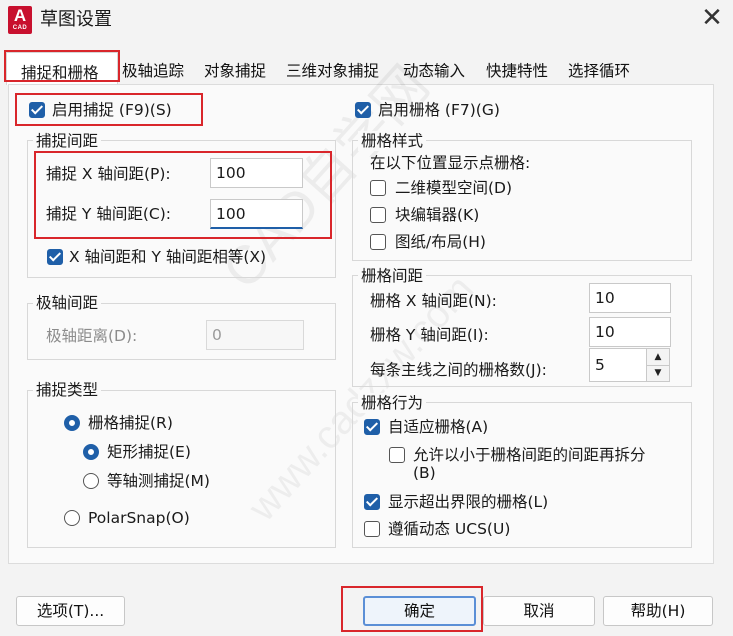 The width and height of the screenshot is (733, 636). Describe the element at coordinates (378, 188) in the screenshot. I see `model-space-checkbox` at that location.